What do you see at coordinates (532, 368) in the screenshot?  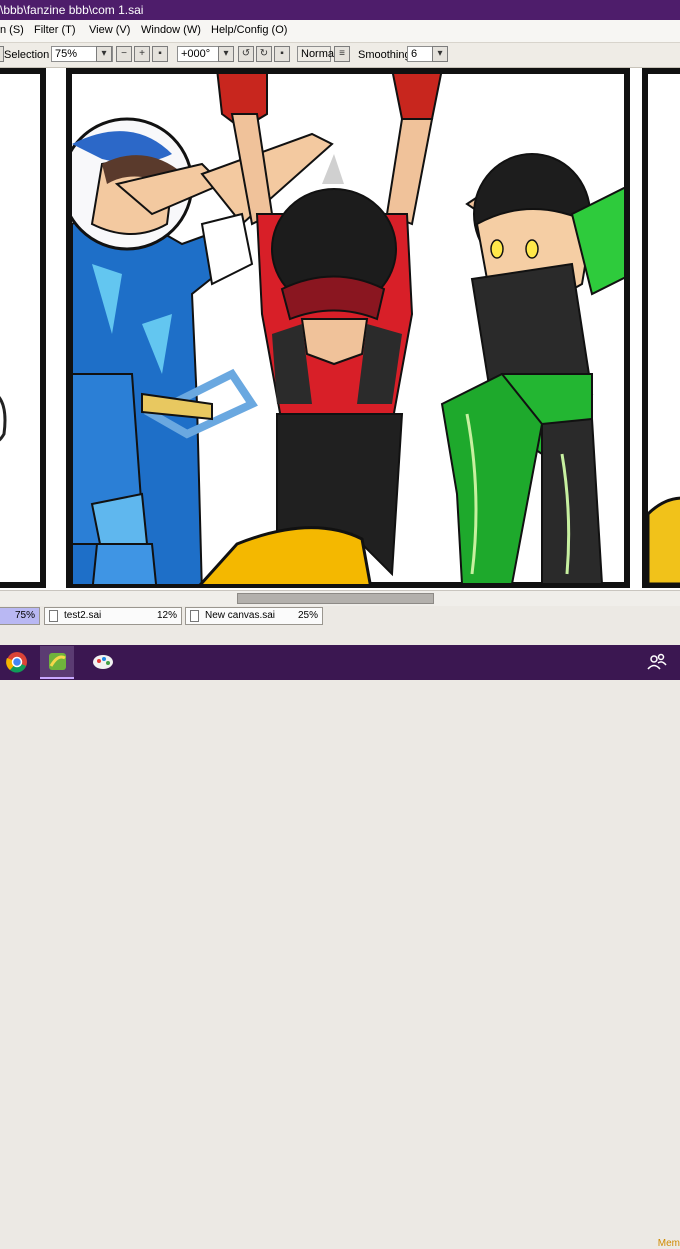 I see `green-character` at bounding box center [532, 368].